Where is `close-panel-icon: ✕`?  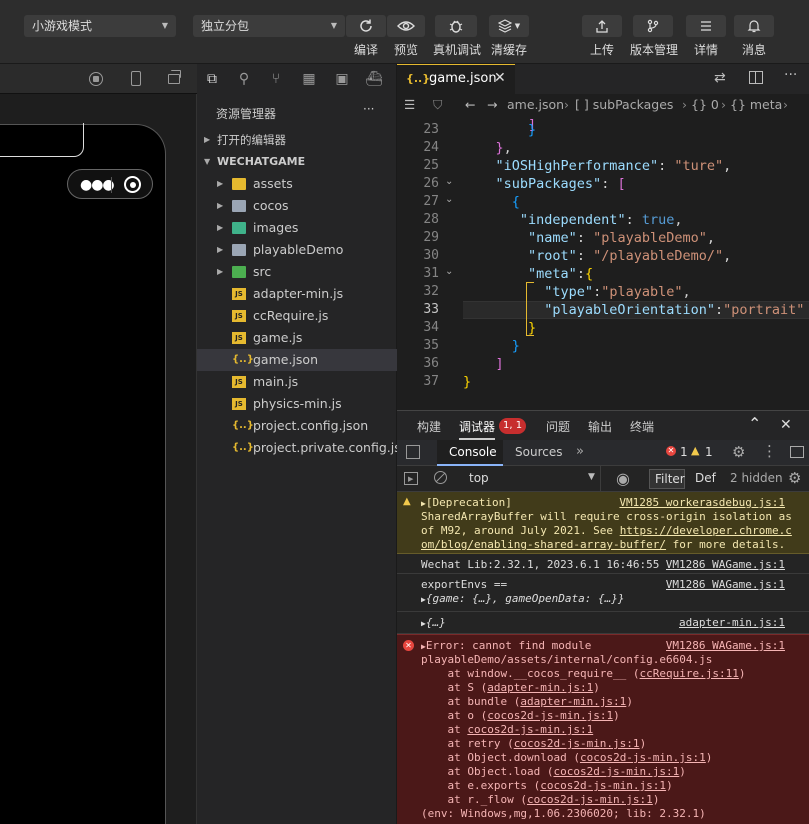 close-panel-icon: ✕ is located at coordinates (786, 425).